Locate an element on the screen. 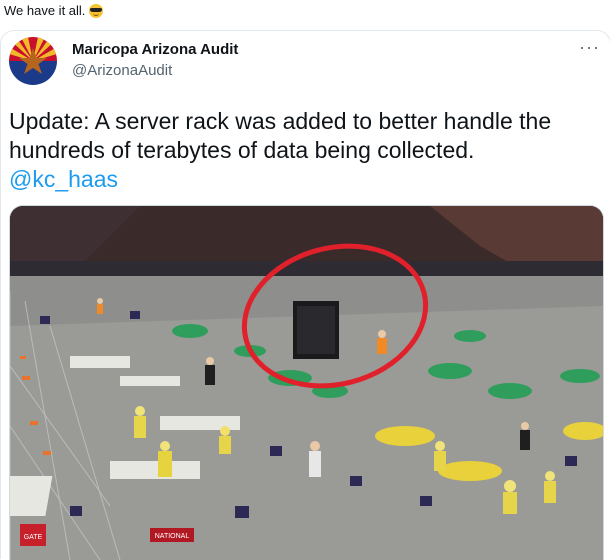 This screenshot has width=610, height=560. mention-link: @kc_haas is located at coordinates (304, 179).